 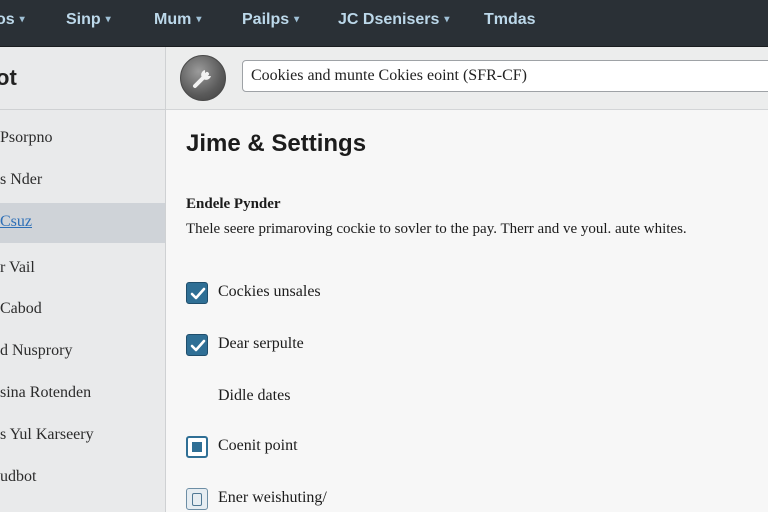 I want to click on option-ener-weishuting: Ener weishuting/, so click(x=296, y=499).